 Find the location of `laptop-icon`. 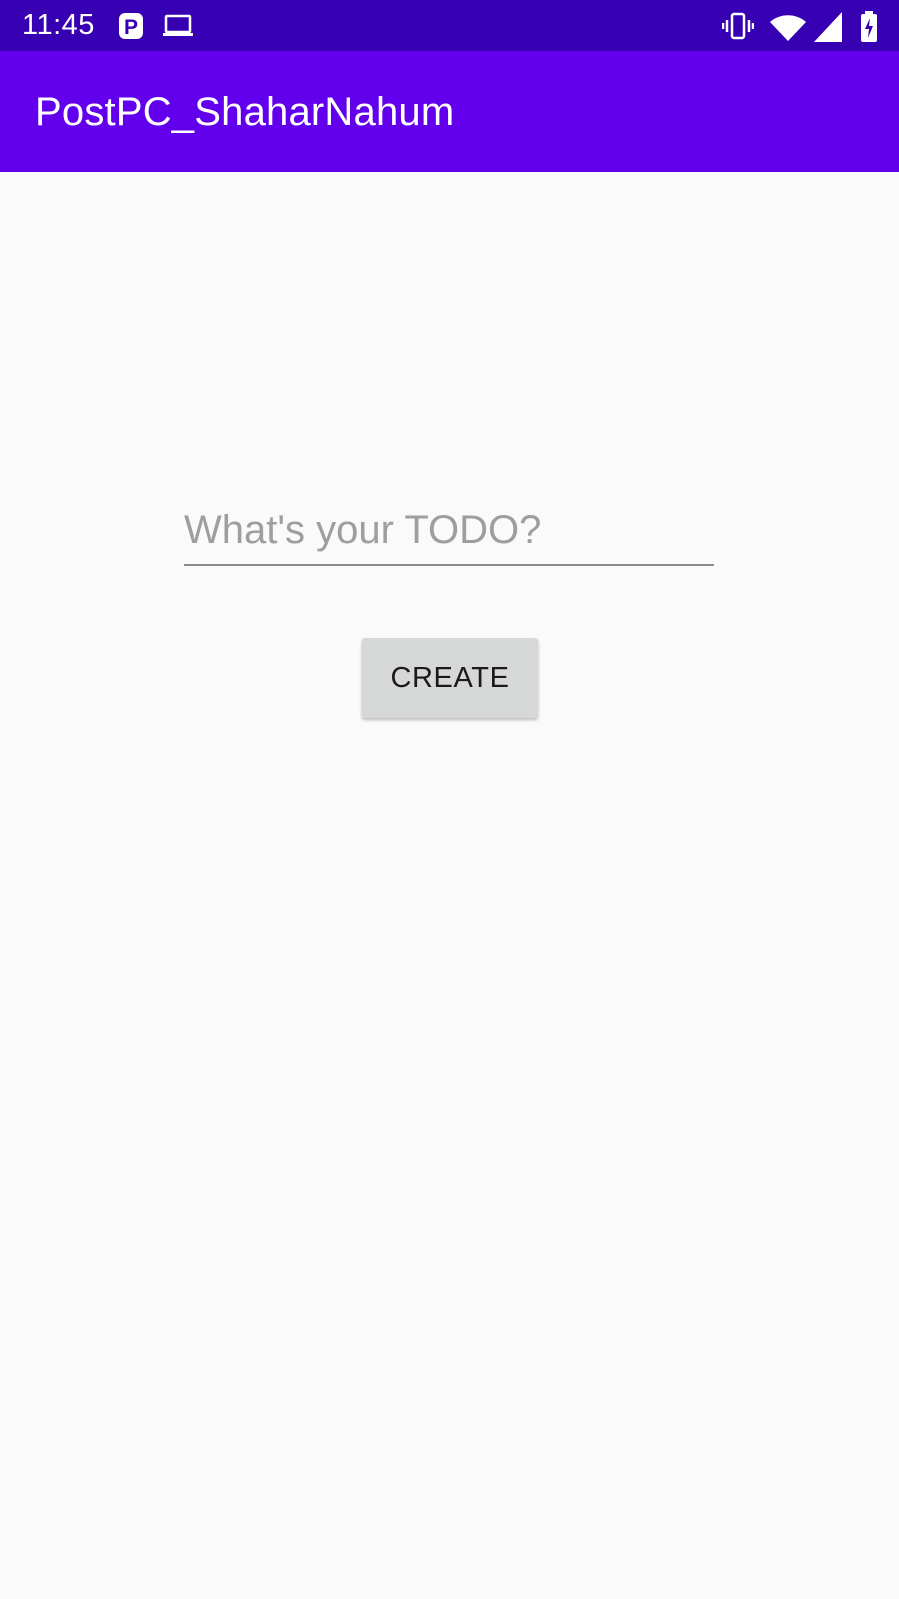

laptop-icon is located at coordinates (178, 28).